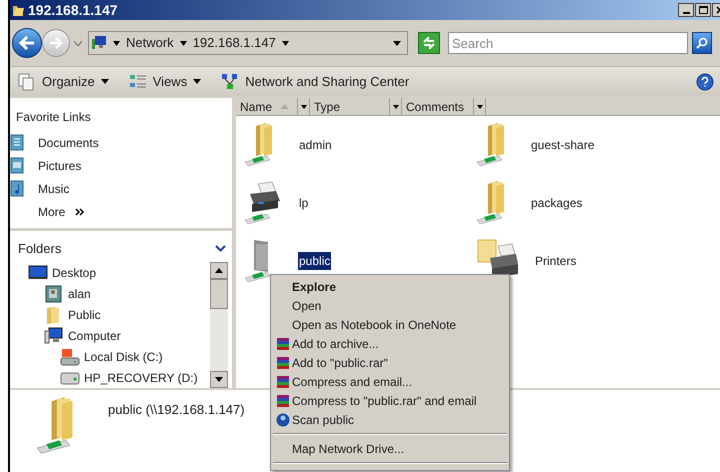 The image size is (720, 472). I want to click on address-dropdown-icon, so click(397, 43).